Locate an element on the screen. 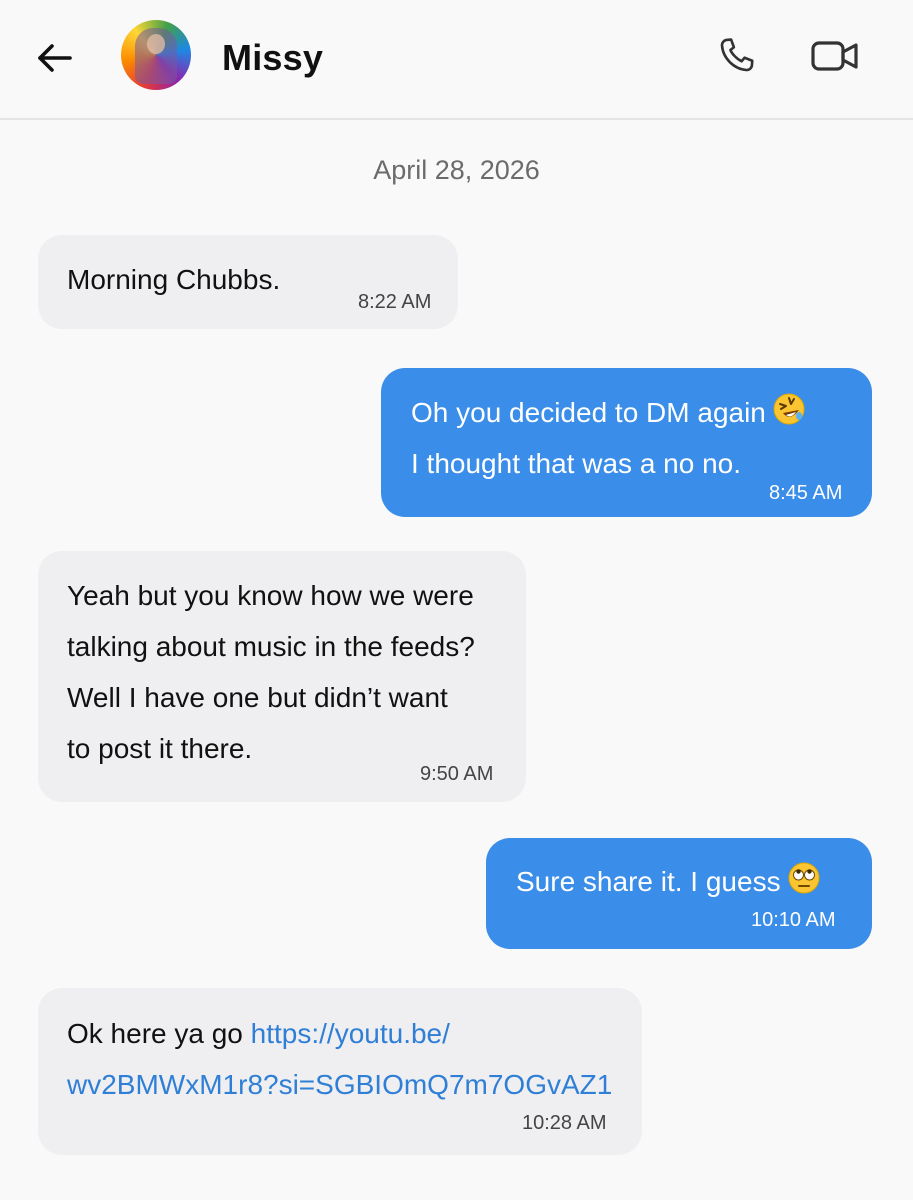  back-button is located at coordinates (54, 58).